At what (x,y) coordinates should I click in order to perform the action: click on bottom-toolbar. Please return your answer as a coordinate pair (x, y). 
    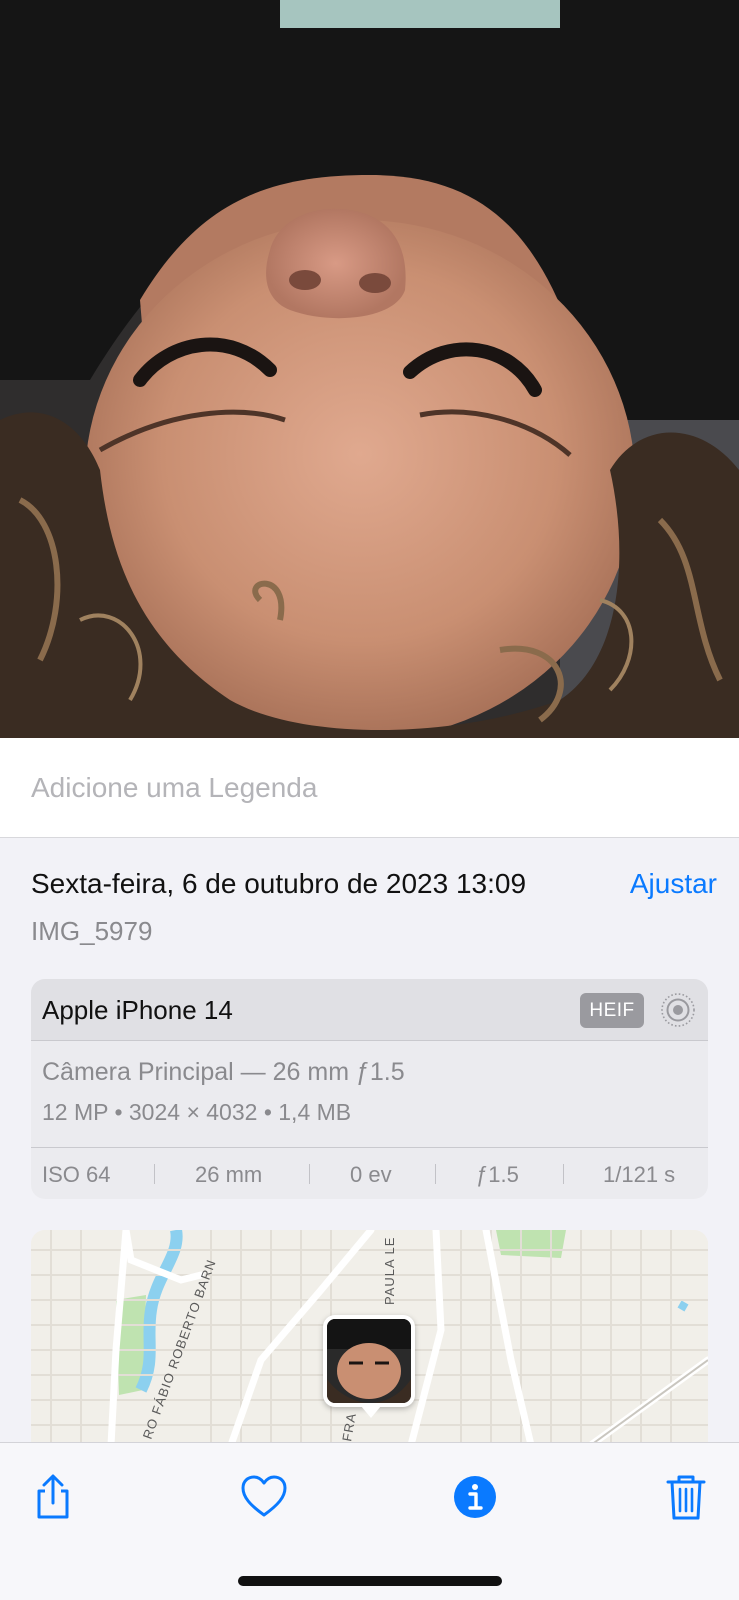
    Looking at the image, I should click on (369, 1521).